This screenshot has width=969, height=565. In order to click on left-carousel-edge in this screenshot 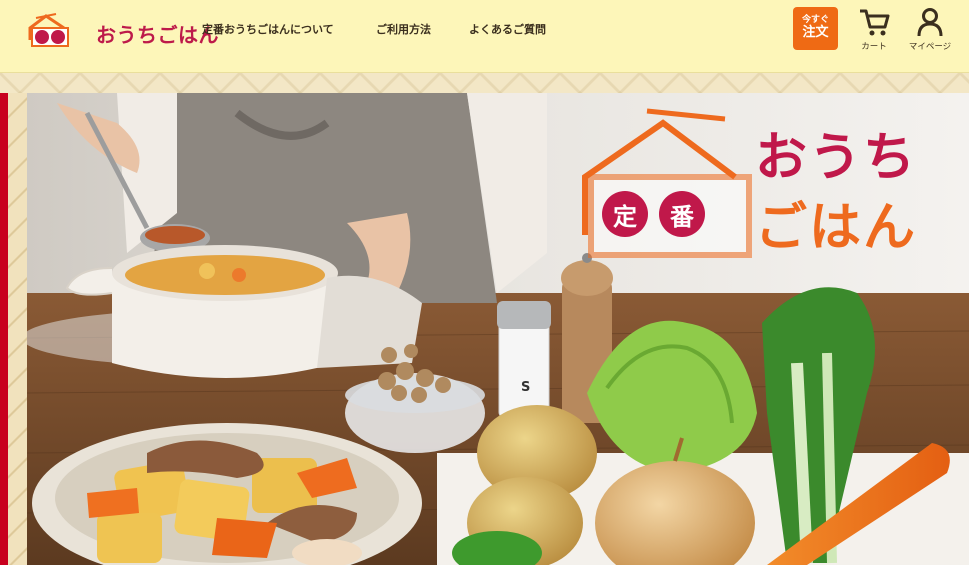, I will do `click(17, 329)`.